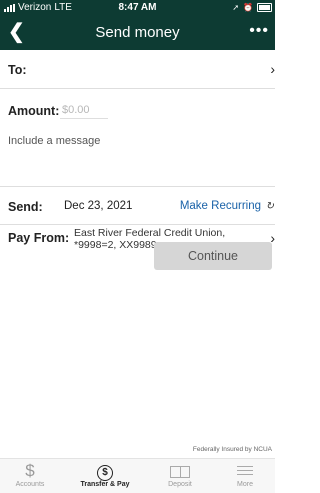 Image resolution: width=320 pixels, height=493 pixels. What do you see at coordinates (105, 484) in the screenshot?
I see `tab-label: Transfer & Pay` at bounding box center [105, 484].